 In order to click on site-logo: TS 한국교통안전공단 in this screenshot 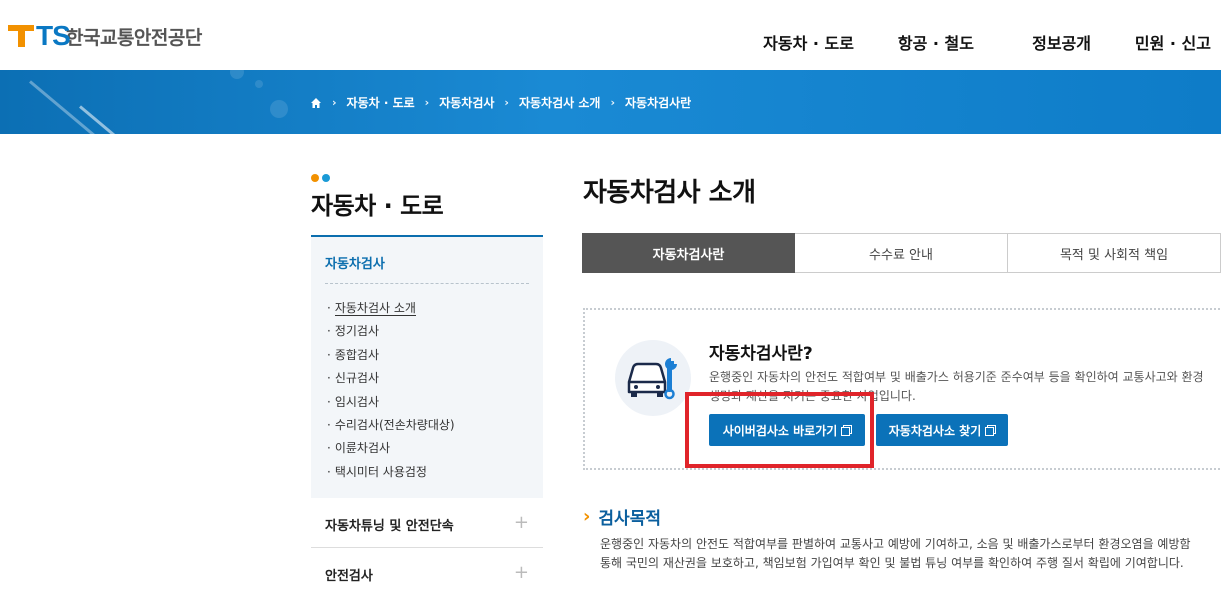, I will do `click(105, 36)`.